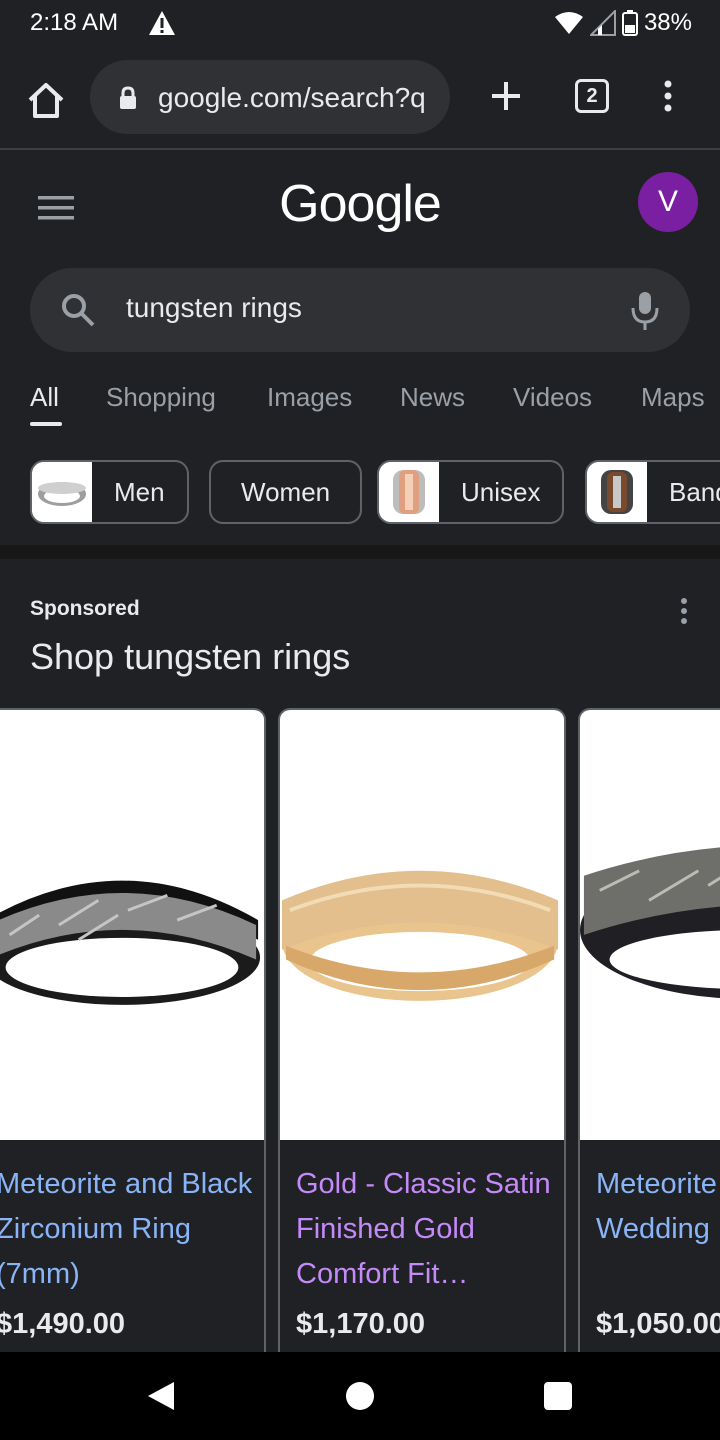  What do you see at coordinates (506, 96) in the screenshot?
I see `plus-icon` at bounding box center [506, 96].